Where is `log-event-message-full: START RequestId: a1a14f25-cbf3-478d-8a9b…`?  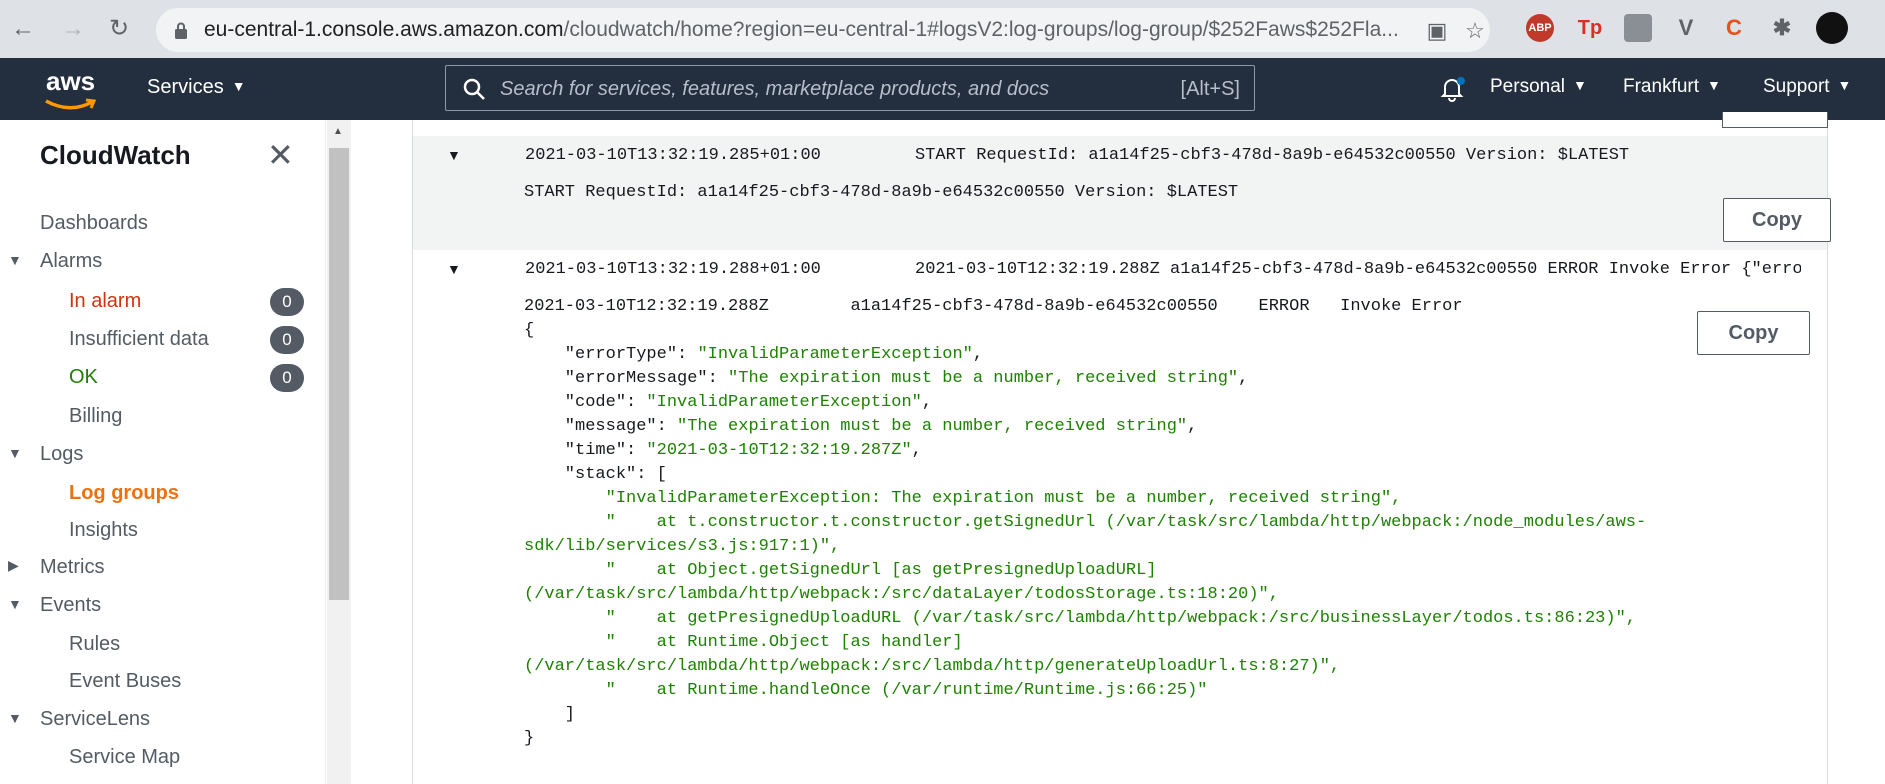 log-event-message-full: START RequestId: a1a14f25-cbf3-478d-8a9b… is located at coordinates (881, 192).